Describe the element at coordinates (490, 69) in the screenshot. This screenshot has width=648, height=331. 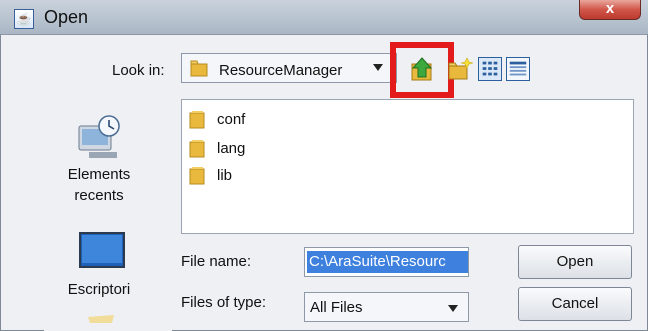
I see `list-view-icon` at that location.